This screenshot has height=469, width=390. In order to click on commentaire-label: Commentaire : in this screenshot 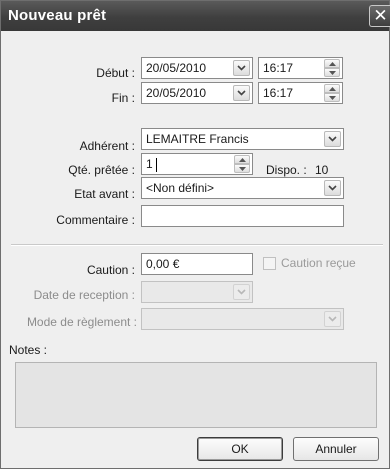, I will do `click(95, 220)`.